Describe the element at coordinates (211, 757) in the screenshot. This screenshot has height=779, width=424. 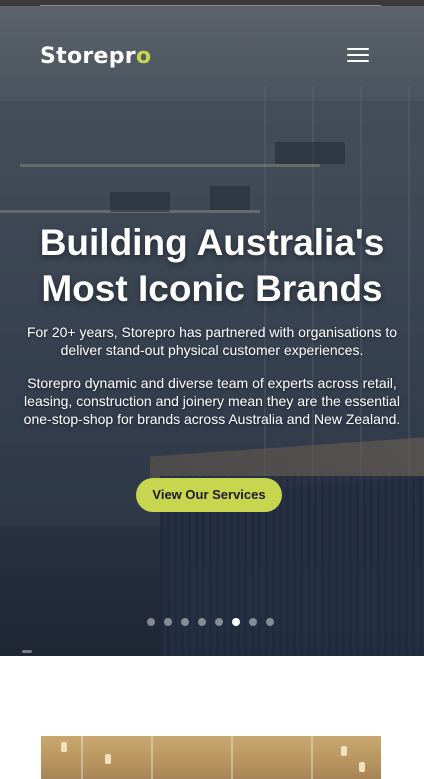
I see `featured-store-image` at that location.